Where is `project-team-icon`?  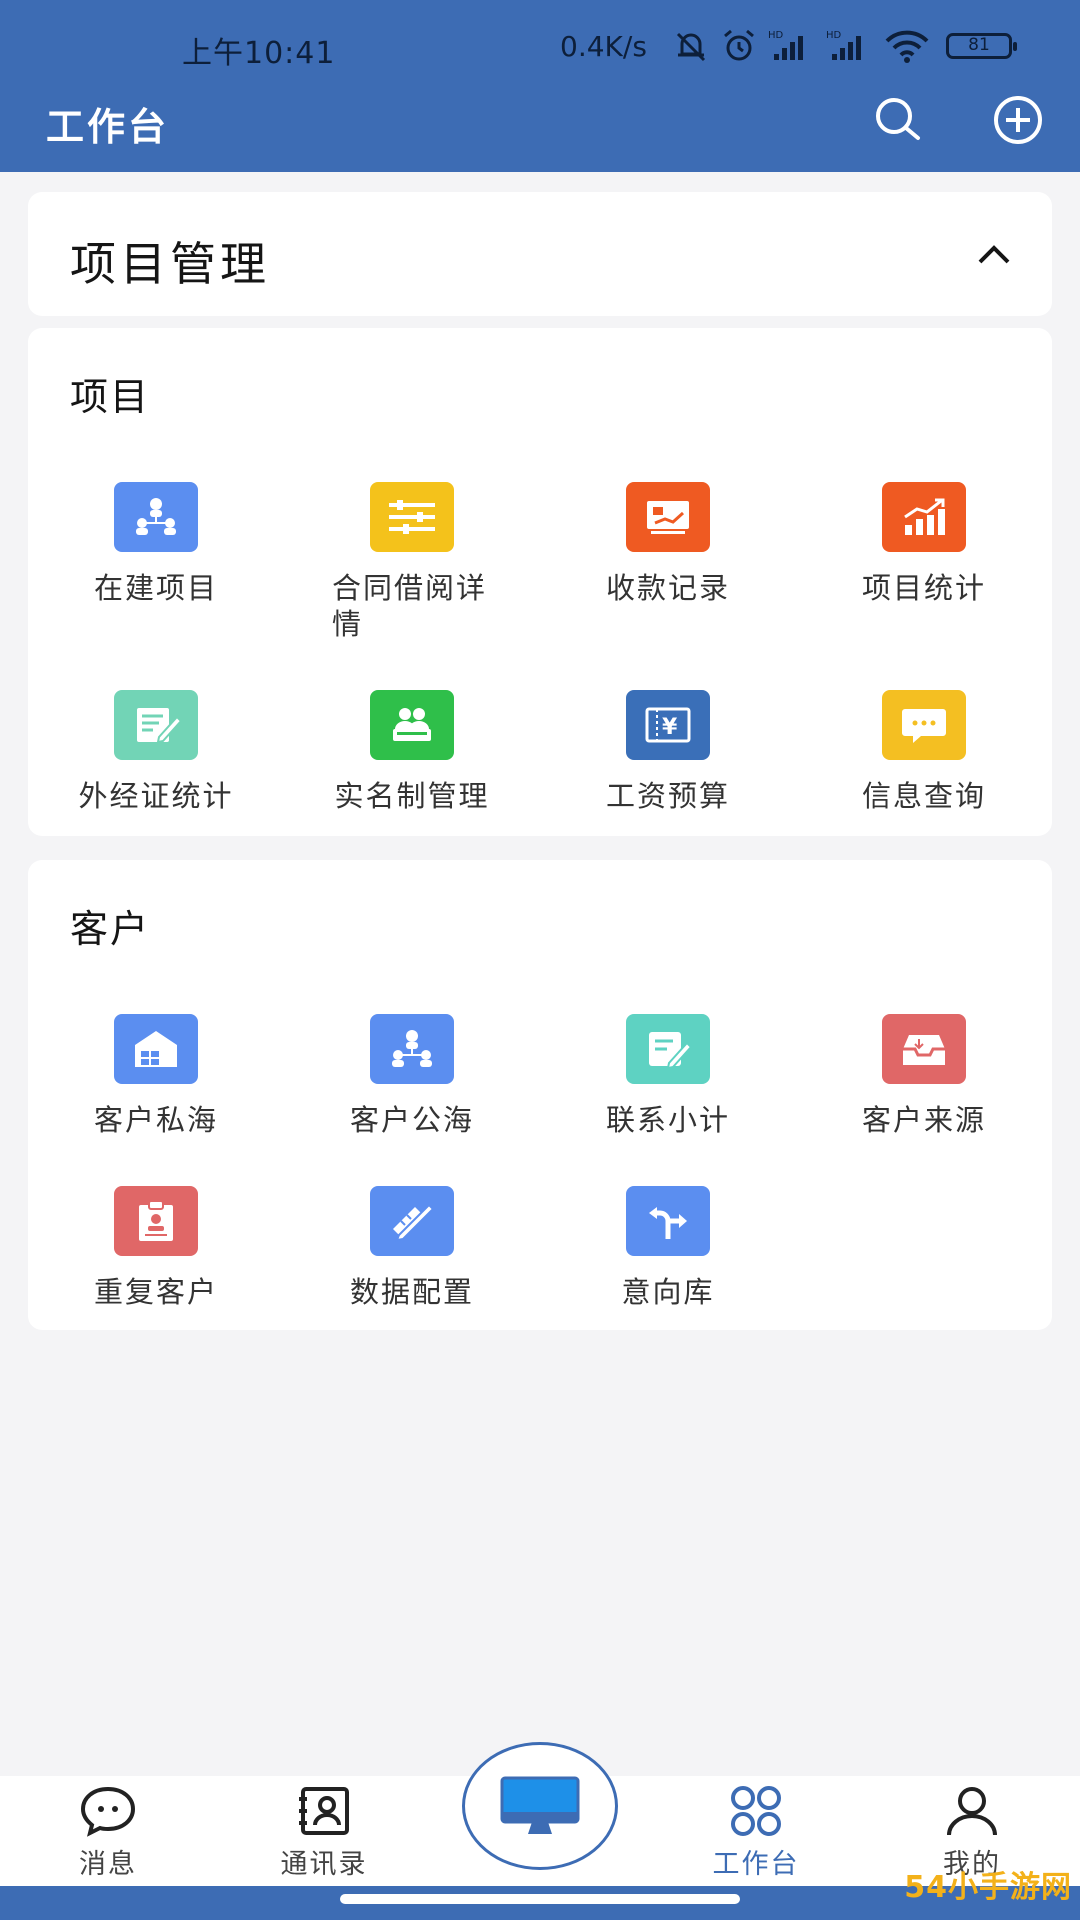
project-team-icon is located at coordinates (156, 517).